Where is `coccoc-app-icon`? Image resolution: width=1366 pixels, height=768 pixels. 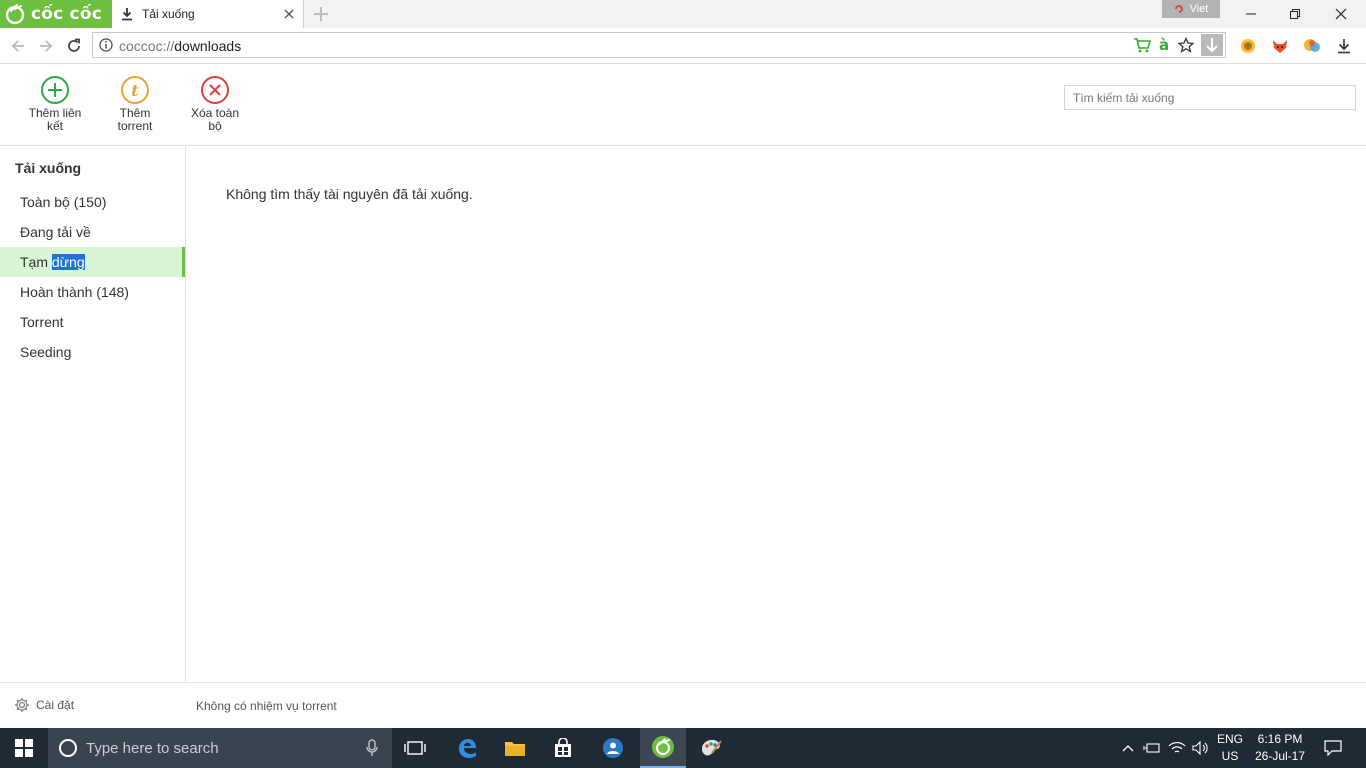 coccoc-app-icon is located at coordinates (663, 747).